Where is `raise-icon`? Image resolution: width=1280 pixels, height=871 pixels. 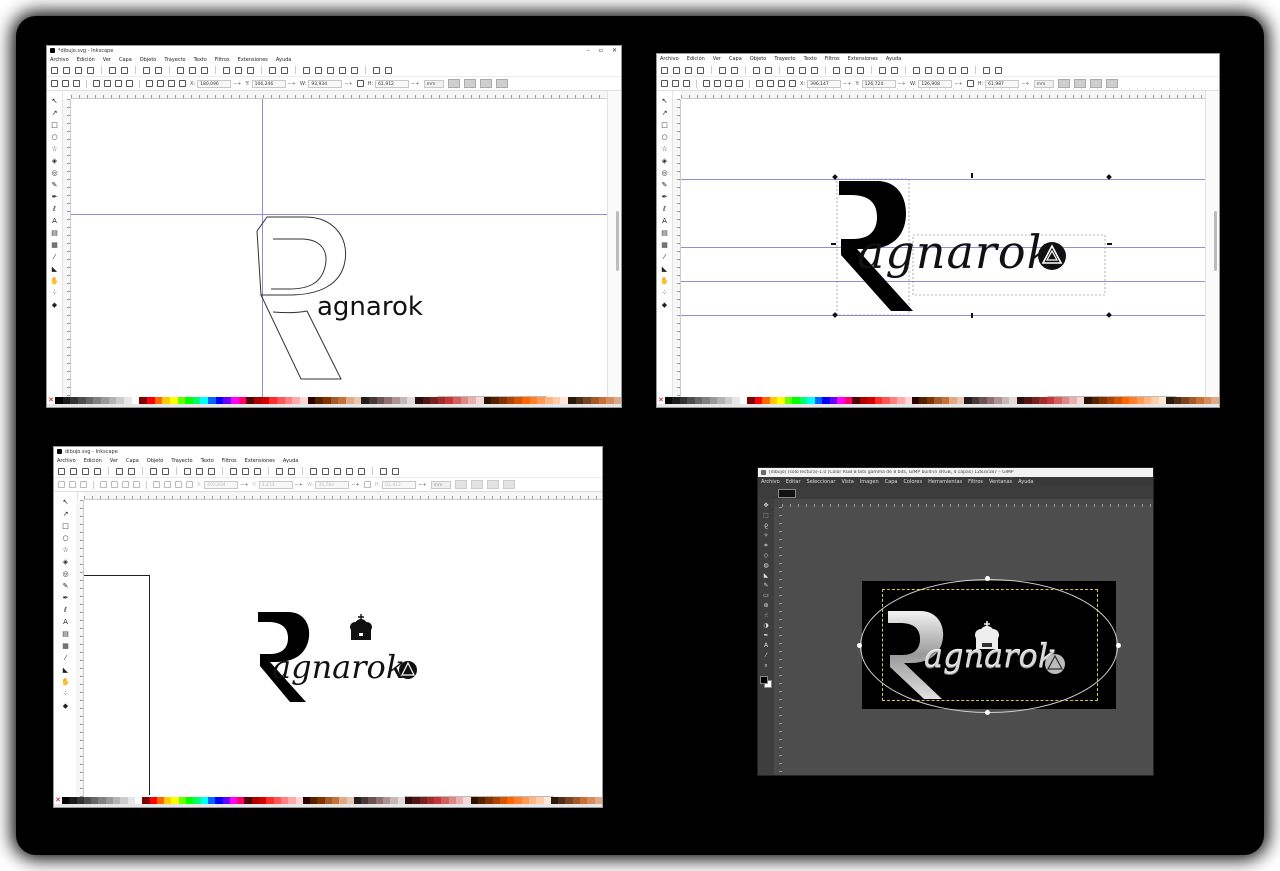 raise-icon is located at coordinates (770, 83).